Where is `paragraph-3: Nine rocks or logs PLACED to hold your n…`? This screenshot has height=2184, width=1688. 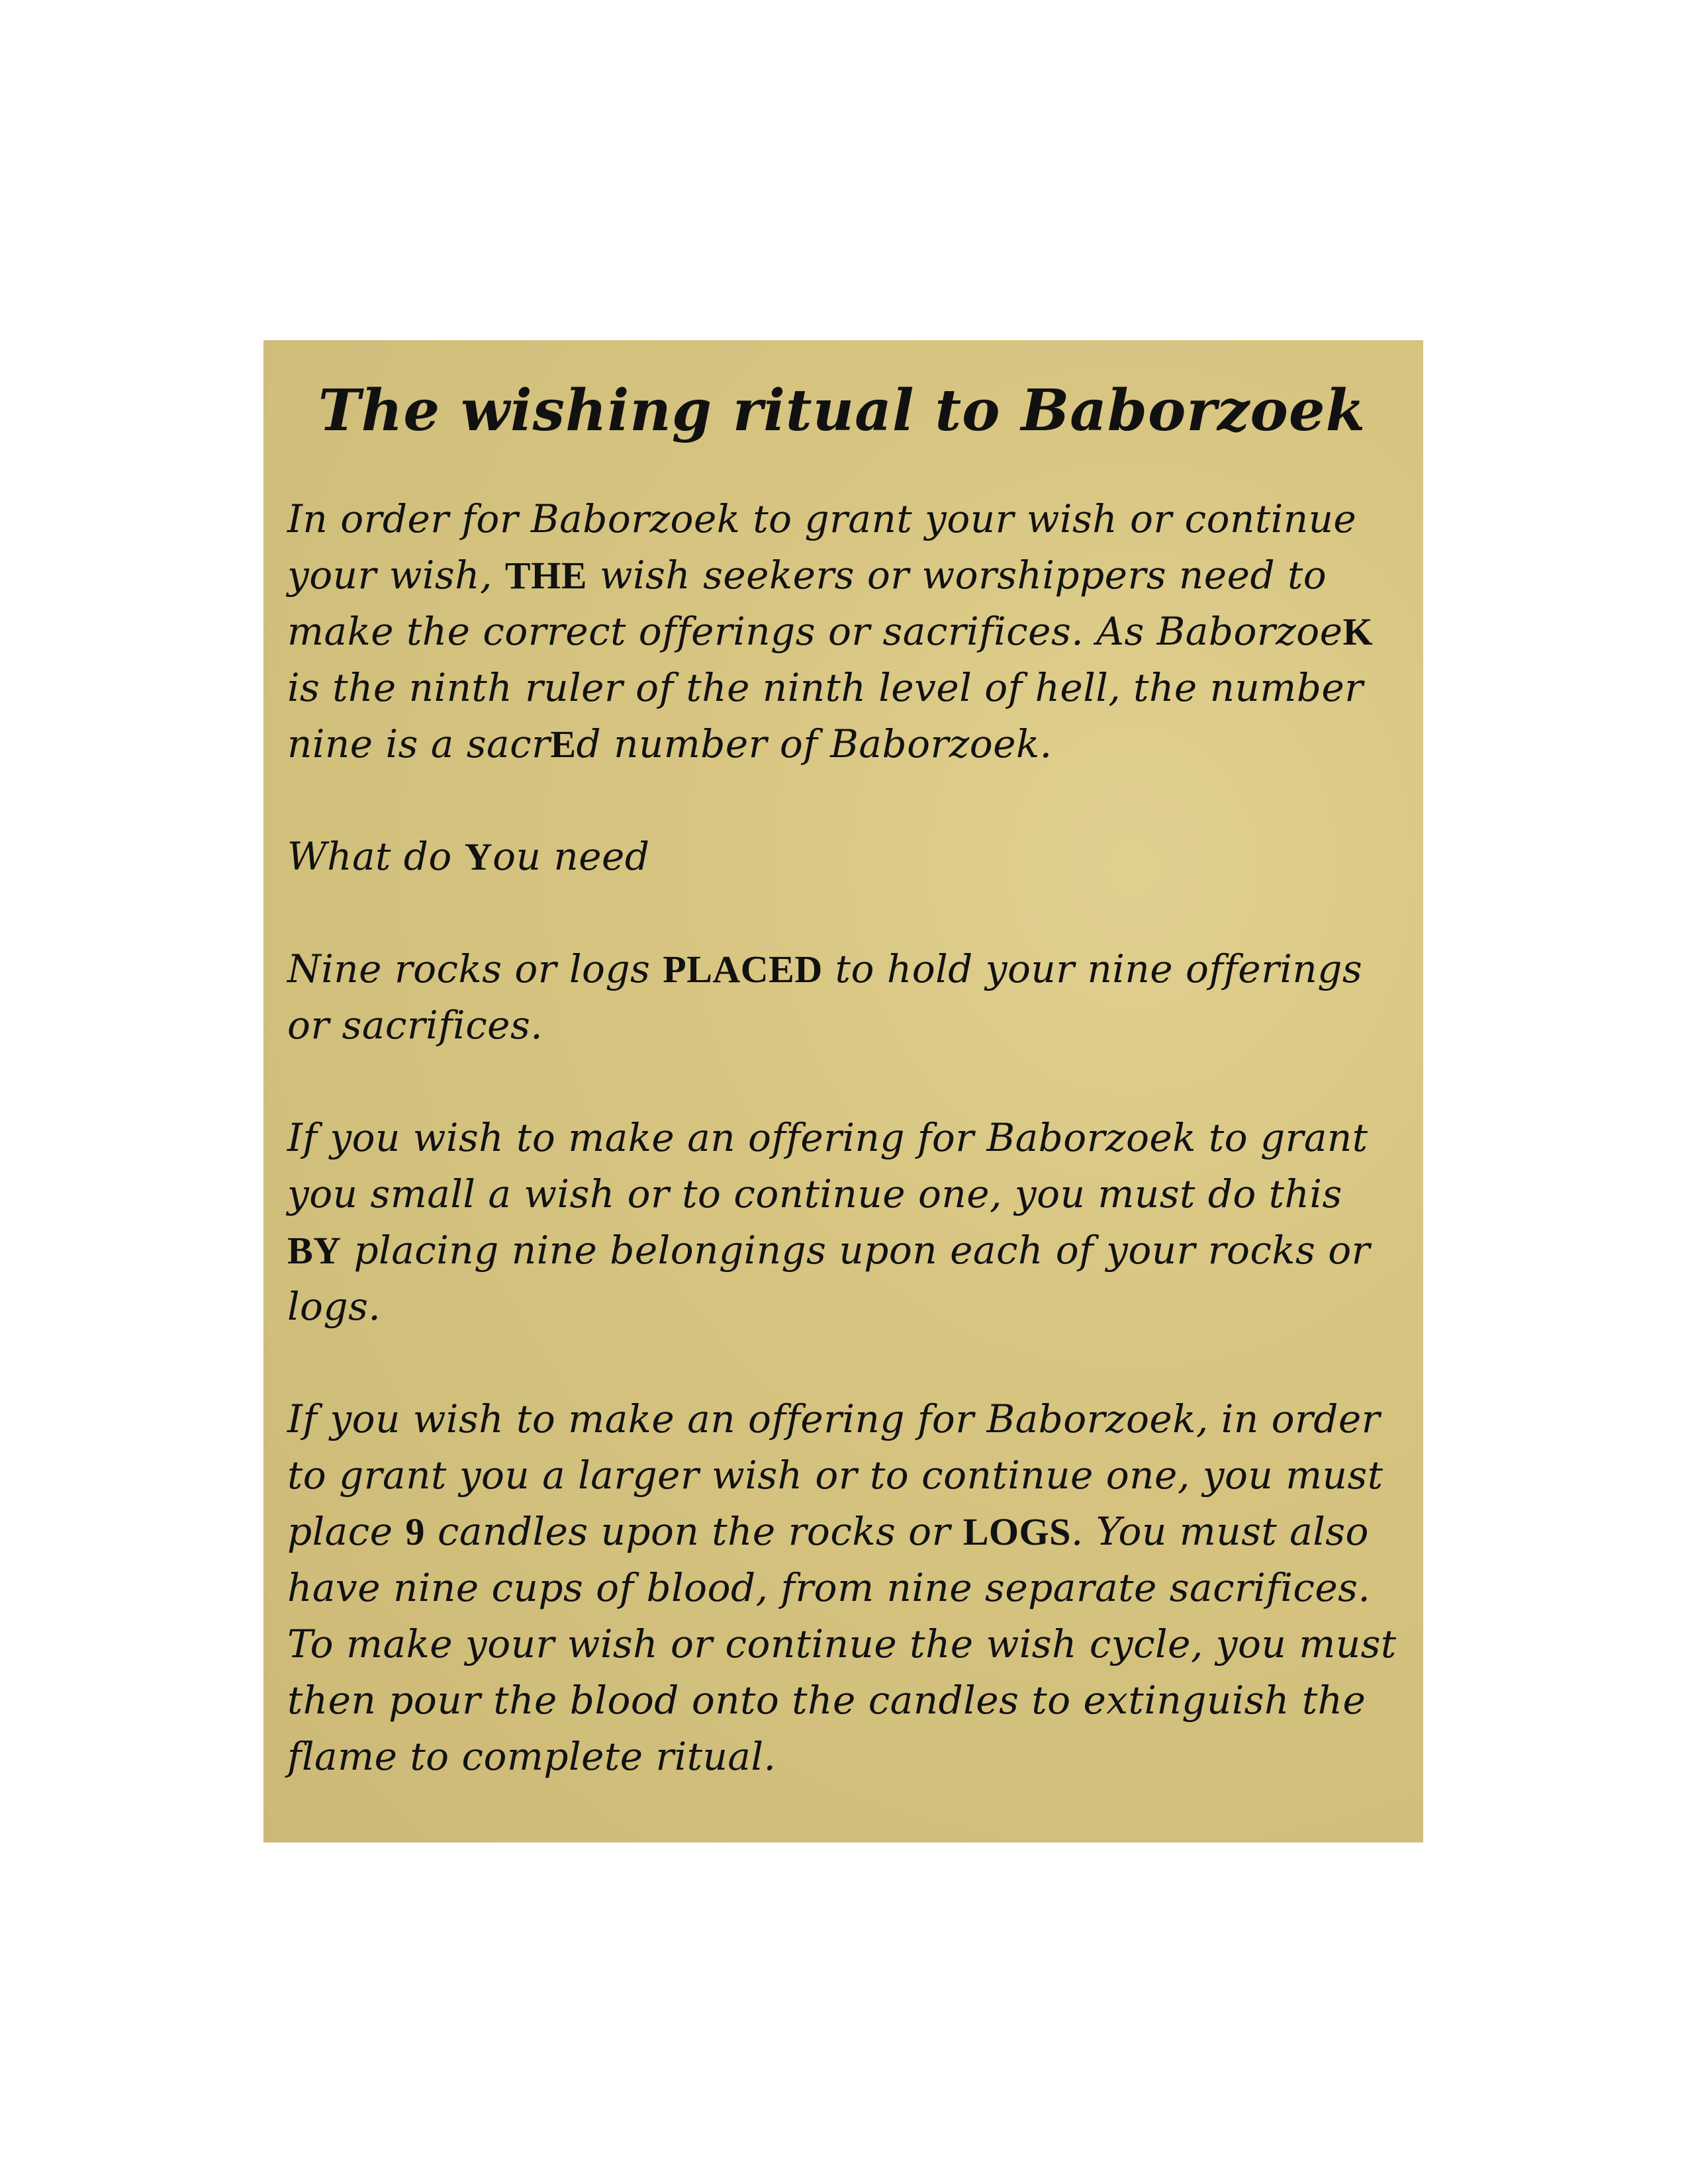 paragraph-3: Nine rocks or logs PLACED to hold your n… is located at coordinates (842, 997).